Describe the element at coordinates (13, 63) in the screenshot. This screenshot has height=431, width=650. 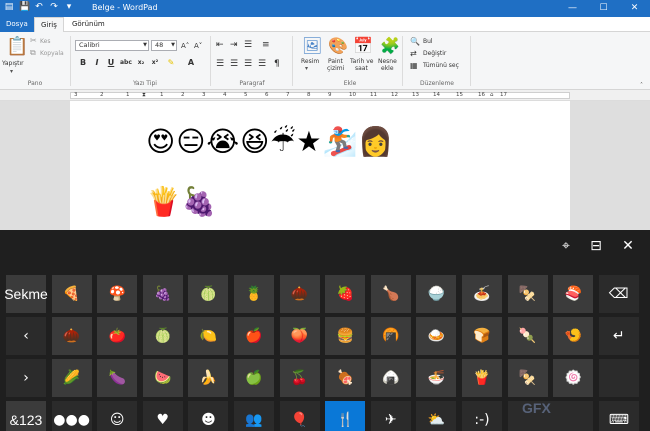
I see `paste-button: Yapıştır` at that location.